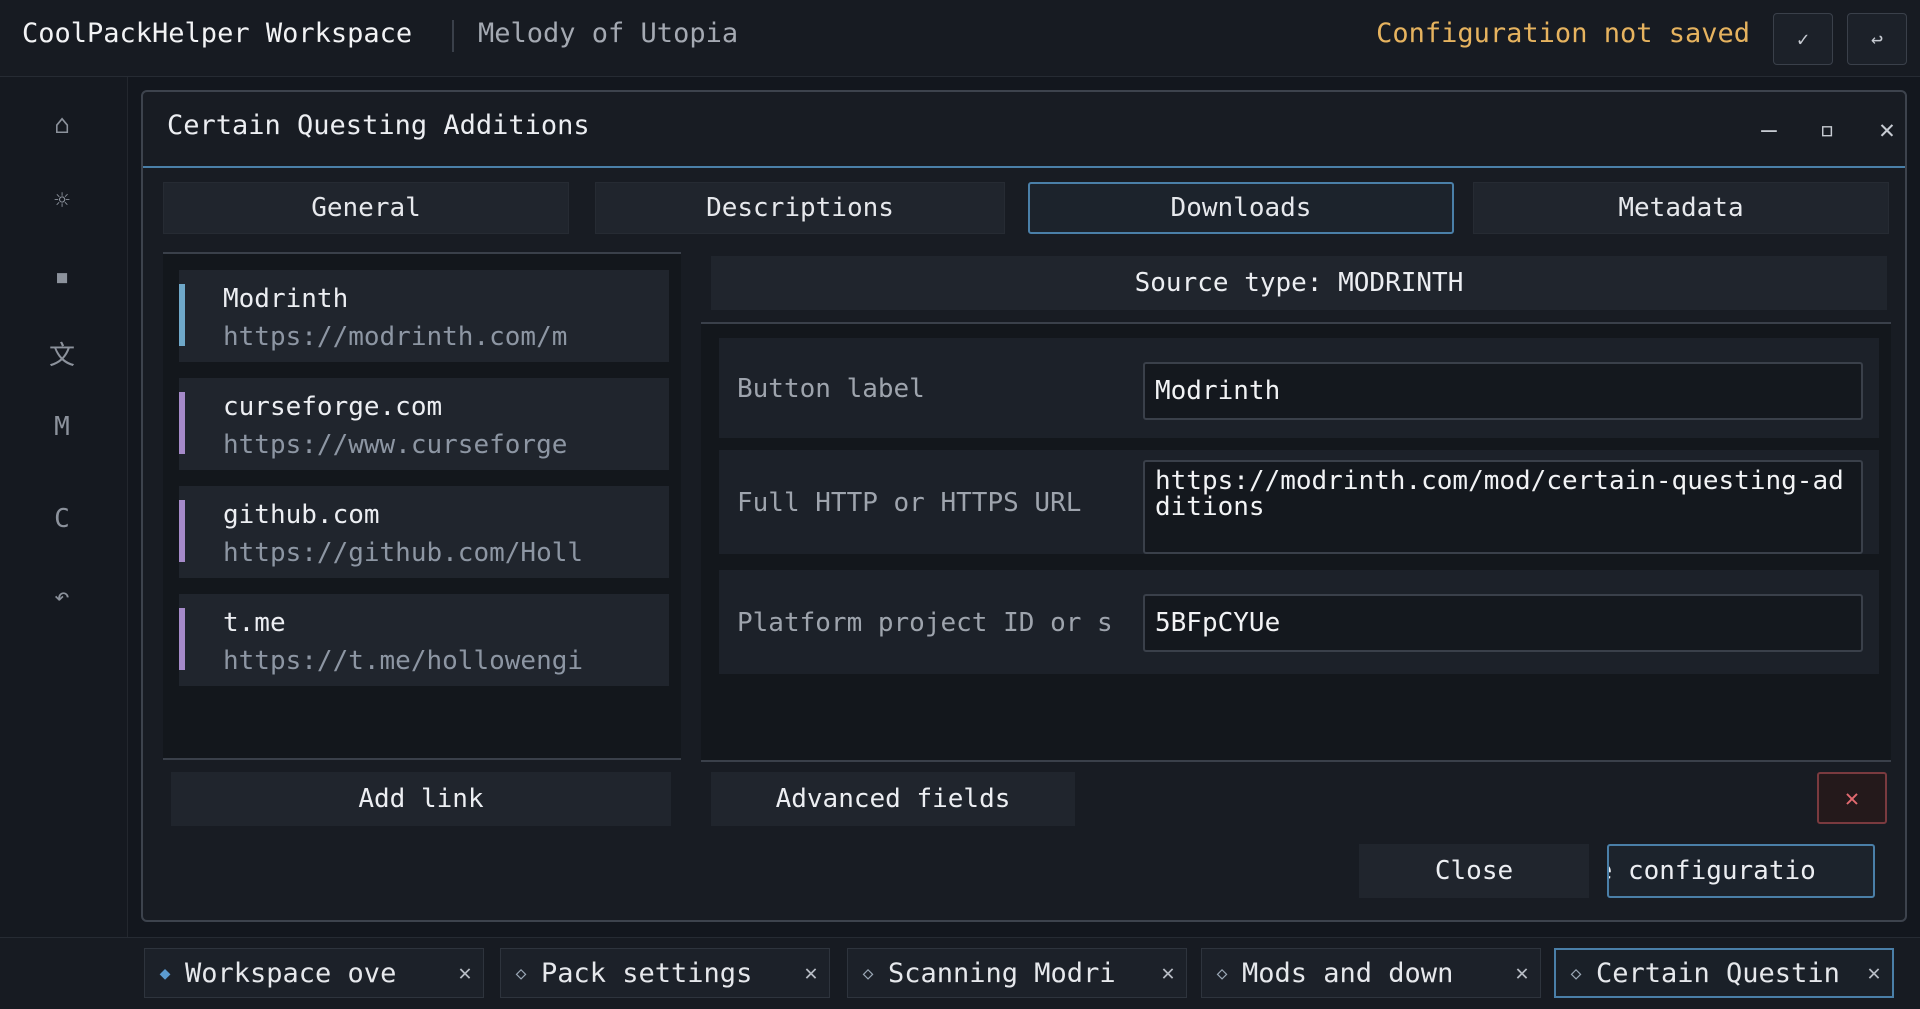 This screenshot has height=1009, width=1920. I want to click on home-icon: ⌂, so click(62, 125).